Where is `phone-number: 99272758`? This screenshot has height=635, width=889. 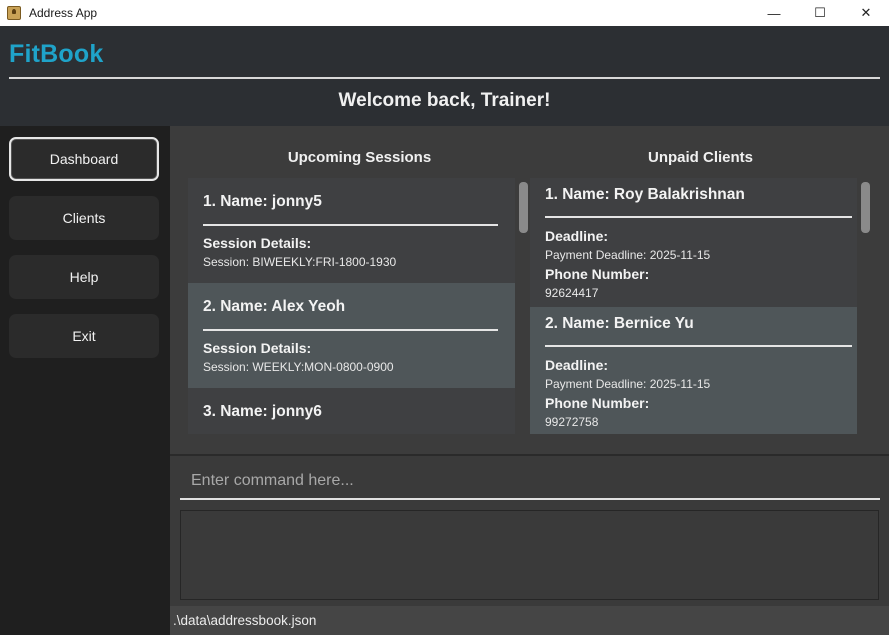 phone-number: 99272758 is located at coordinates (572, 422).